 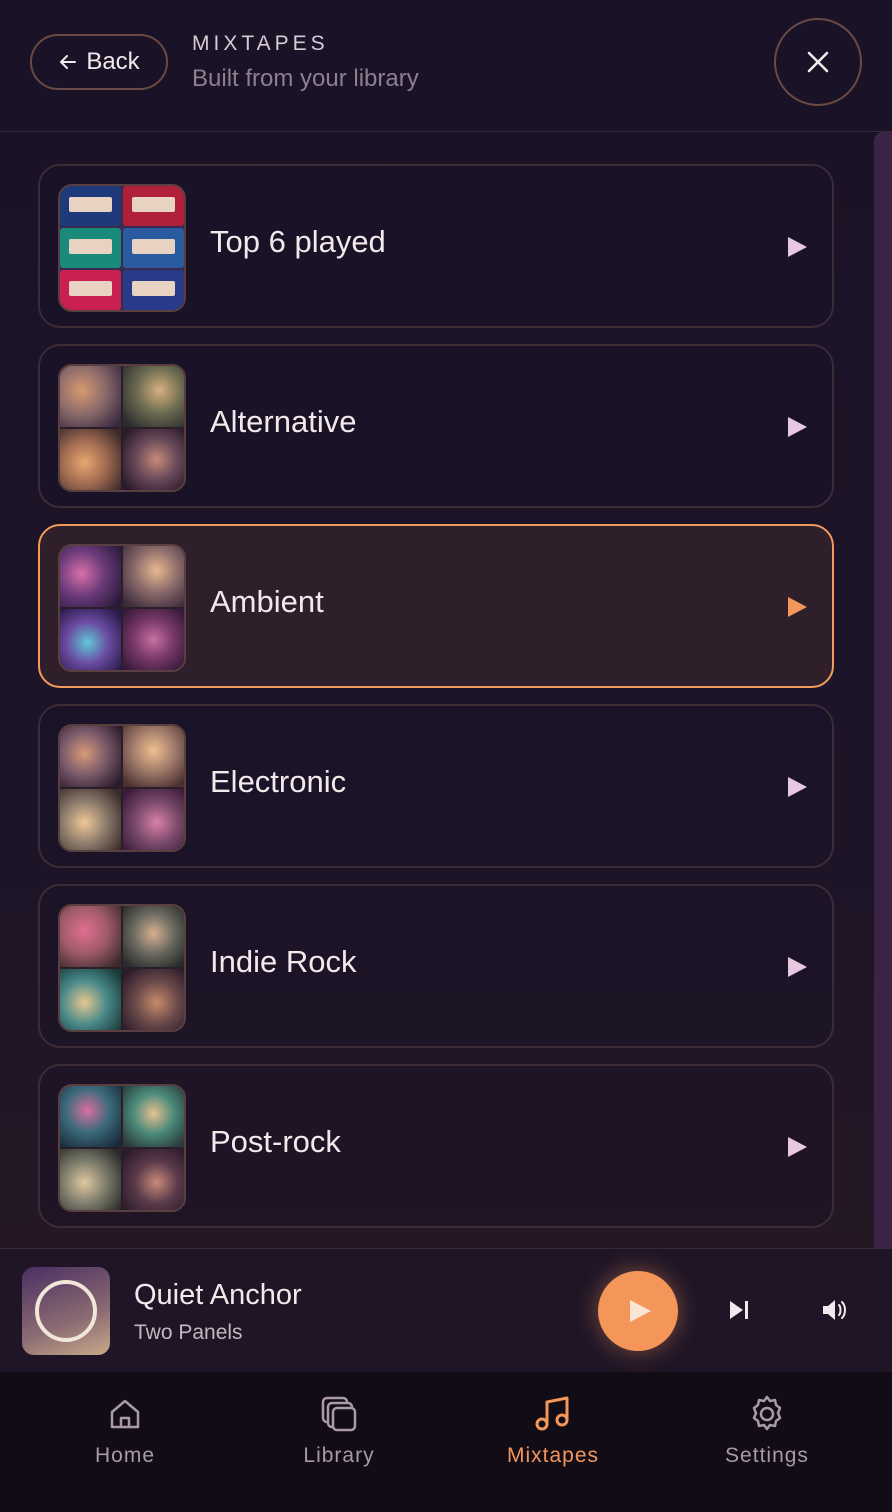 What do you see at coordinates (436, 1146) in the screenshot?
I see `mixtape-card-post-rock: Post-rock` at bounding box center [436, 1146].